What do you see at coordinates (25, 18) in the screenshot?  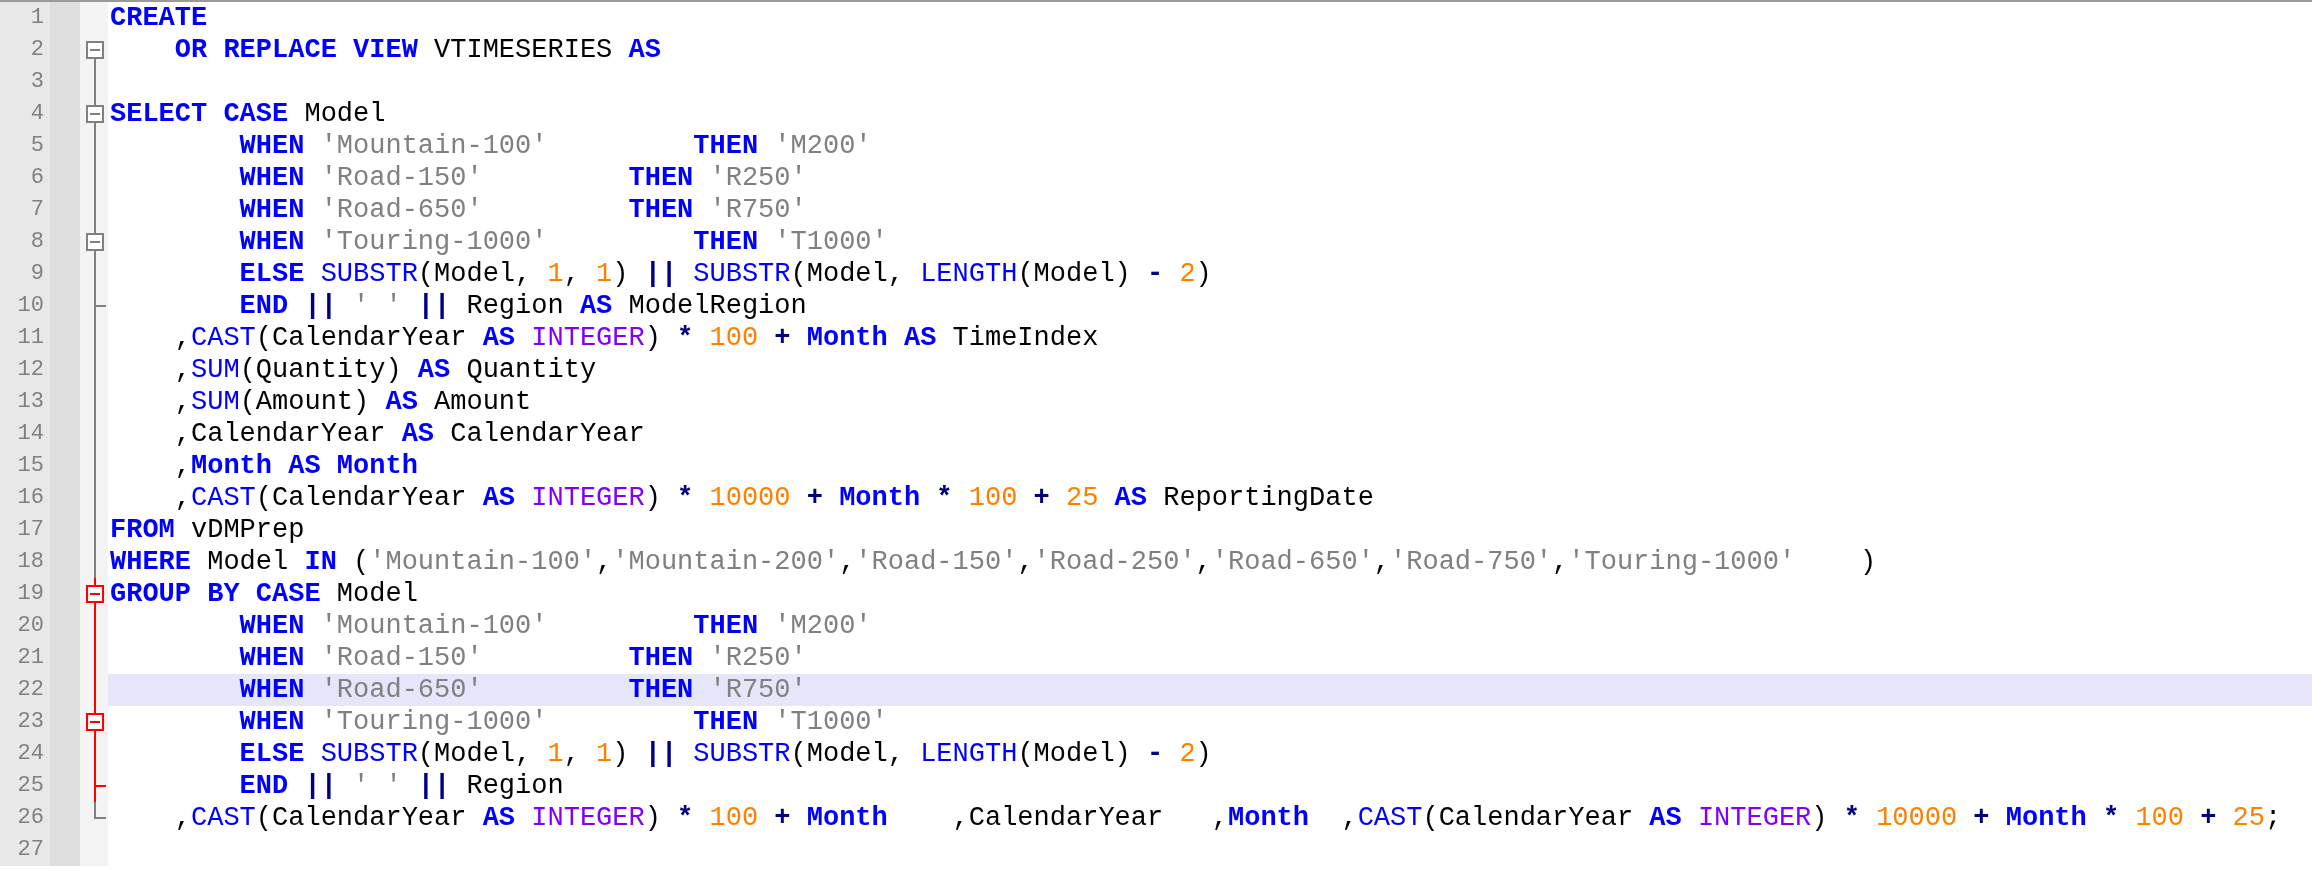 I see `line-number: 1` at bounding box center [25, 18].